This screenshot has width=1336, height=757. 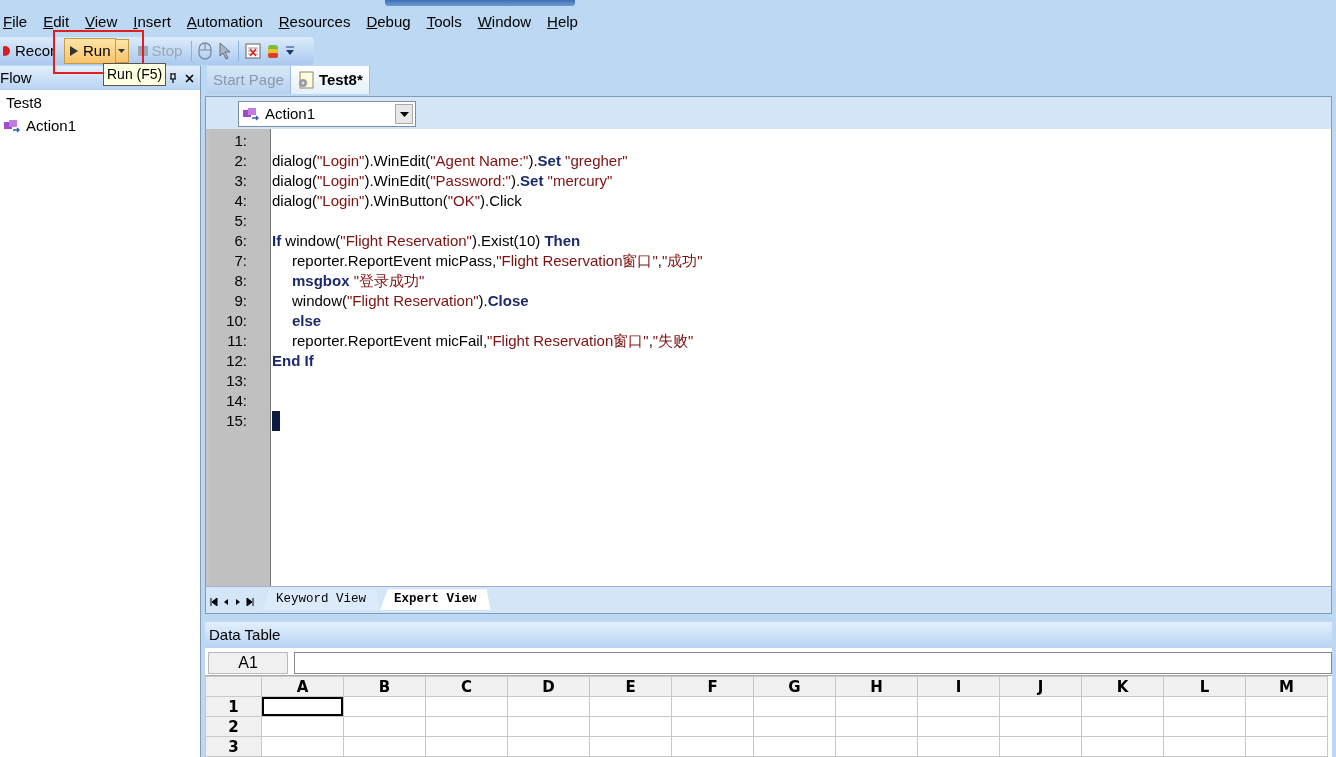 What do you see at coordinates (189, 78) in the screenshot?
I see `close-icon` at bounding box center [189, 78].